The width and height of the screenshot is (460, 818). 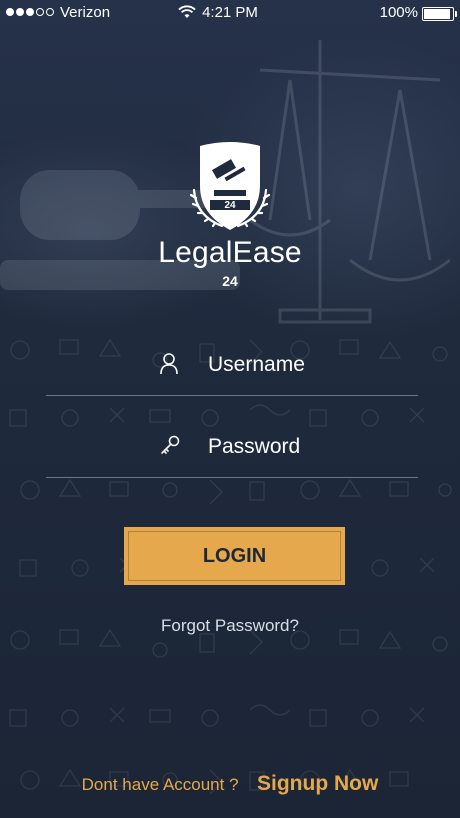 I want to click on app-name: LegalEase, so click(x=230, y=252).